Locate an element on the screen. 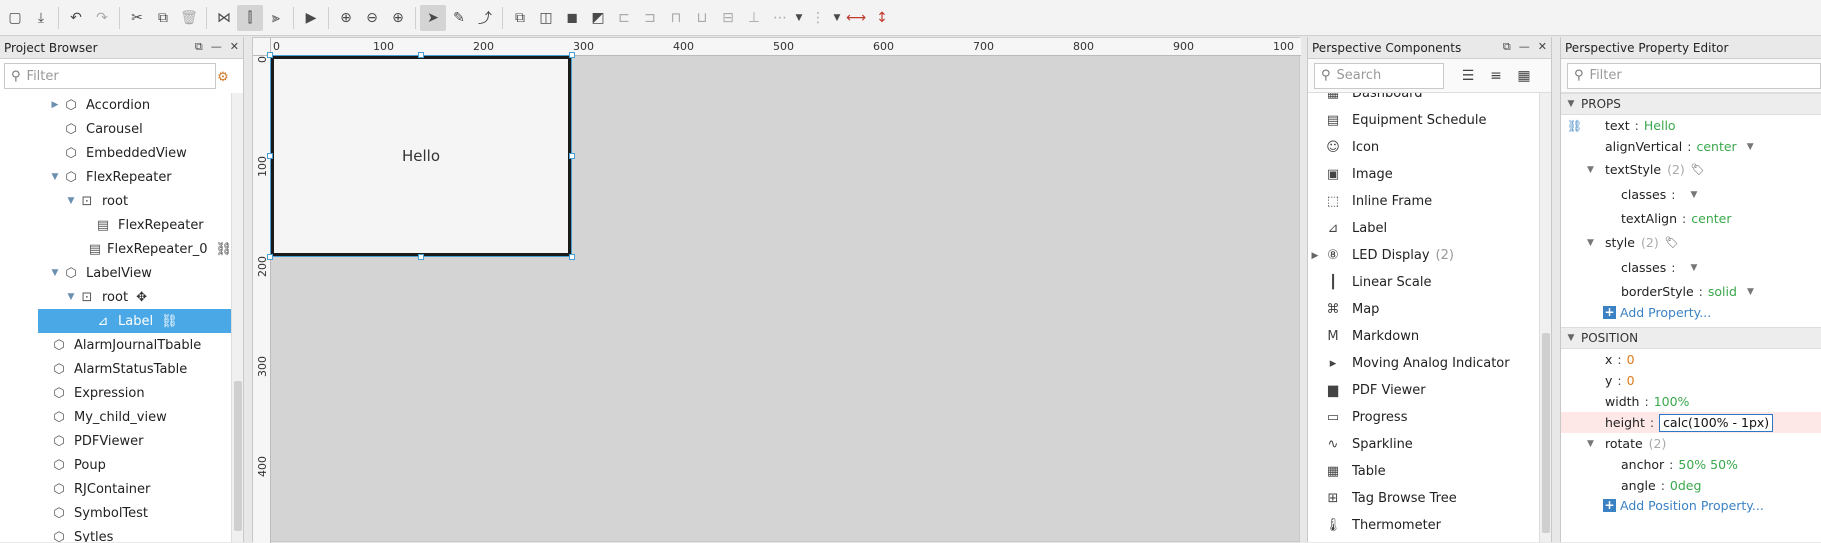 This screenshot has width=1821, height=543. tree-item: ▶ ⬡ Accordion is located at coordinates (116, 105).